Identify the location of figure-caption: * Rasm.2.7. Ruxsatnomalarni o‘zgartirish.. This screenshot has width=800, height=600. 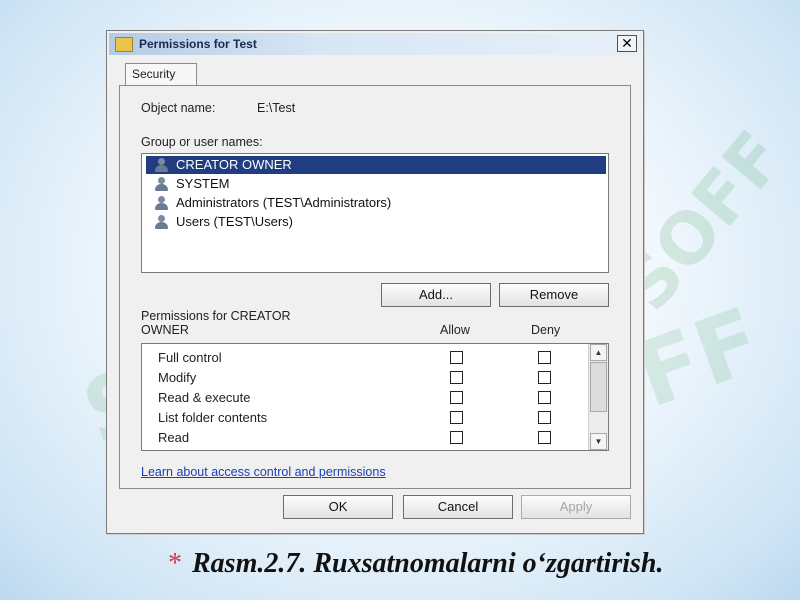
(415, 564).